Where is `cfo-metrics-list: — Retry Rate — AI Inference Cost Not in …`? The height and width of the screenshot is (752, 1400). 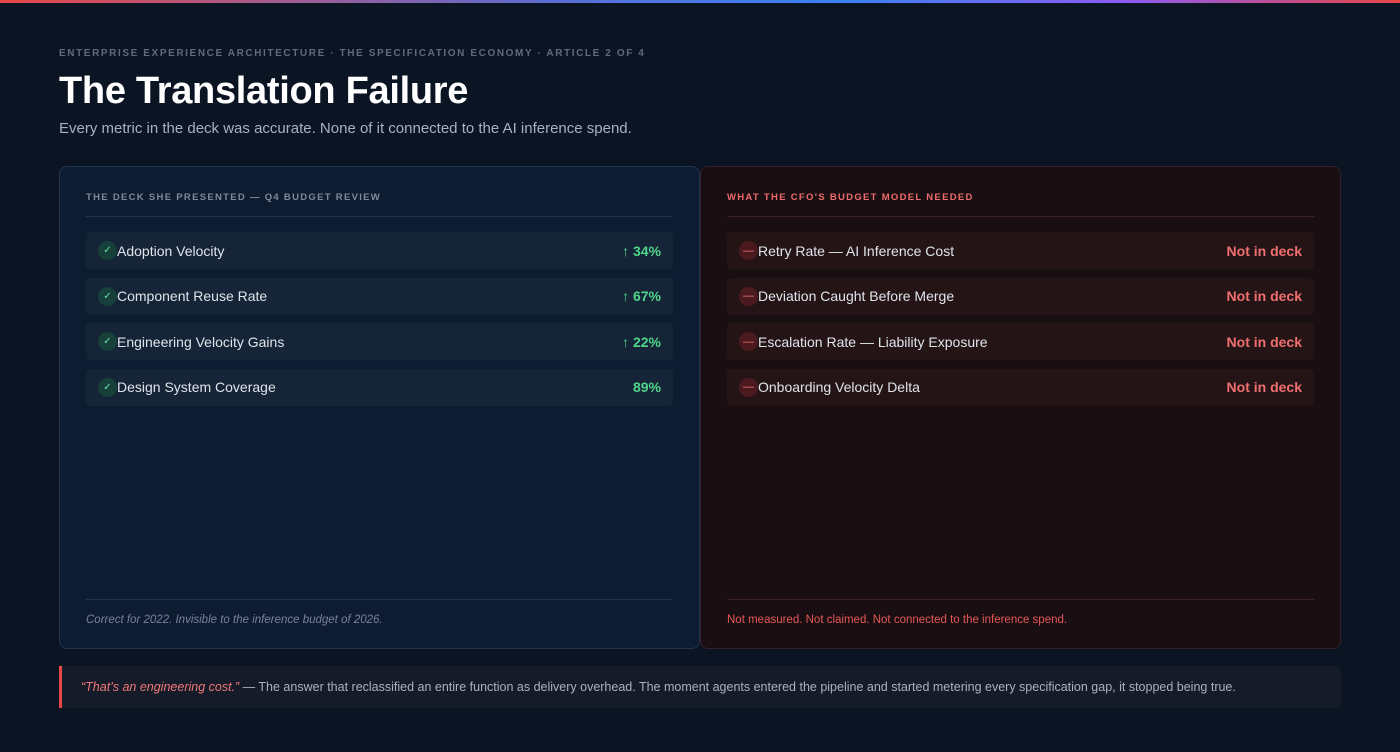 cfo-metrics-list: — Retry Rate — AI Inference Cost Not in … is located at coordinates (1020, 319).